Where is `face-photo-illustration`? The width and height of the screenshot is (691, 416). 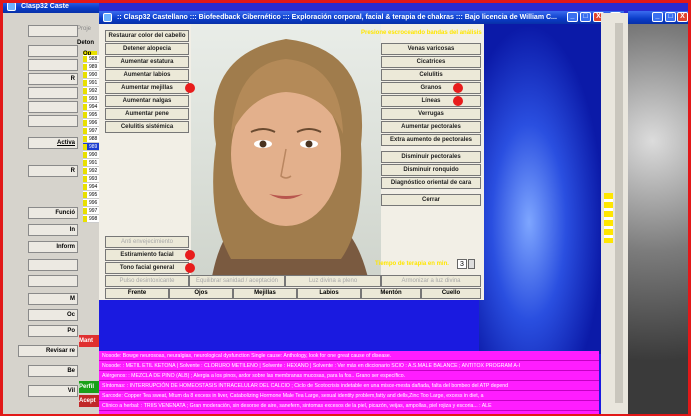 face-photo-illustration is located at coordinates (290, 160).